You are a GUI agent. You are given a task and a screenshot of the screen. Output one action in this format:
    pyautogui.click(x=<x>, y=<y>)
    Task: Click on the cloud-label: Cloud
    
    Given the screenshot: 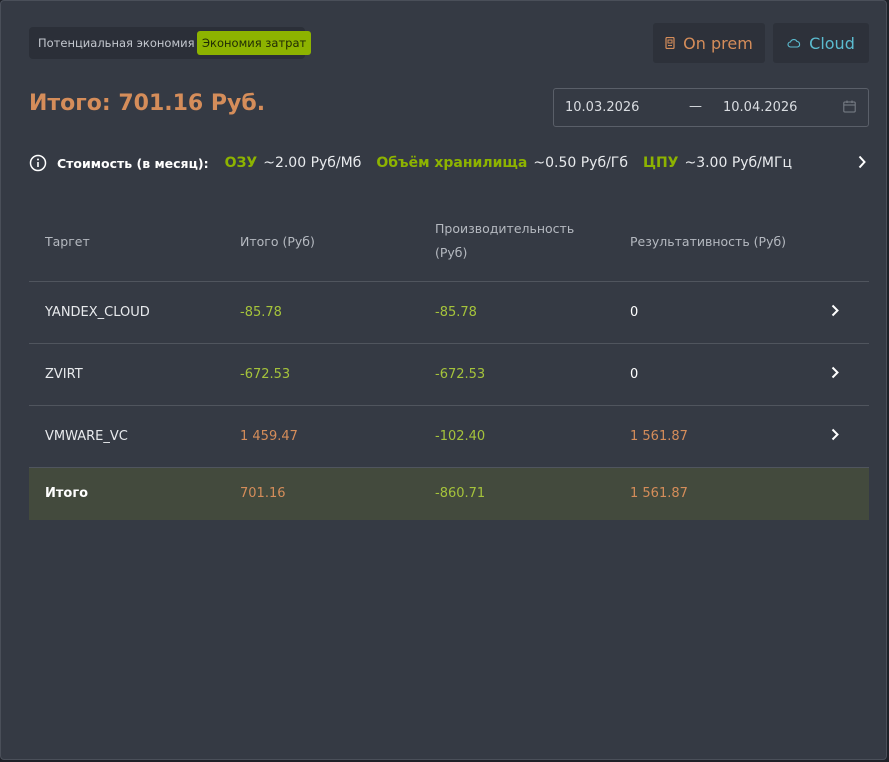 What is the action you would take?
    pyautogui.click(x=832, y=43)
    